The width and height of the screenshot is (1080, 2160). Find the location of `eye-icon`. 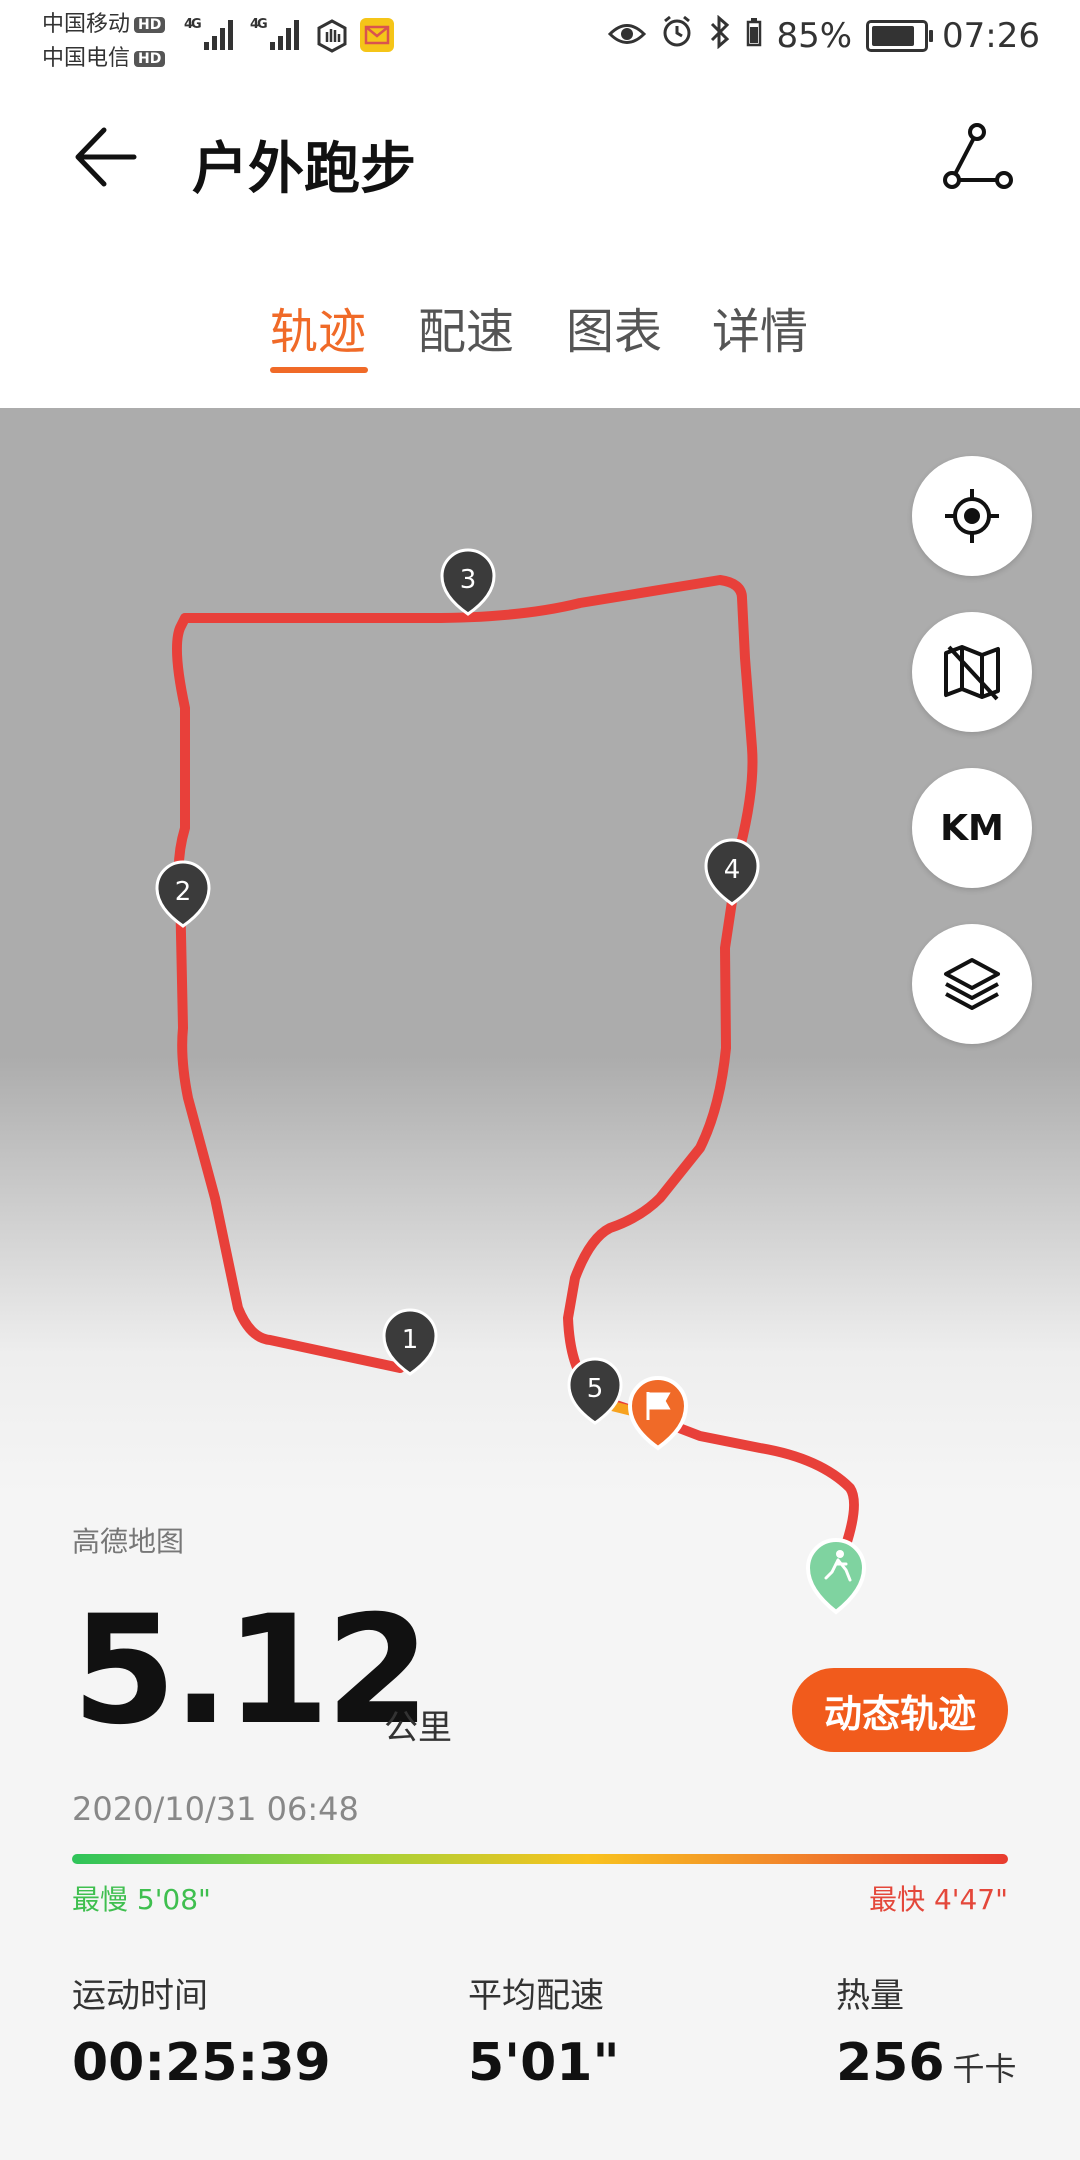

eye-icon is located at coordinates (627, 36).